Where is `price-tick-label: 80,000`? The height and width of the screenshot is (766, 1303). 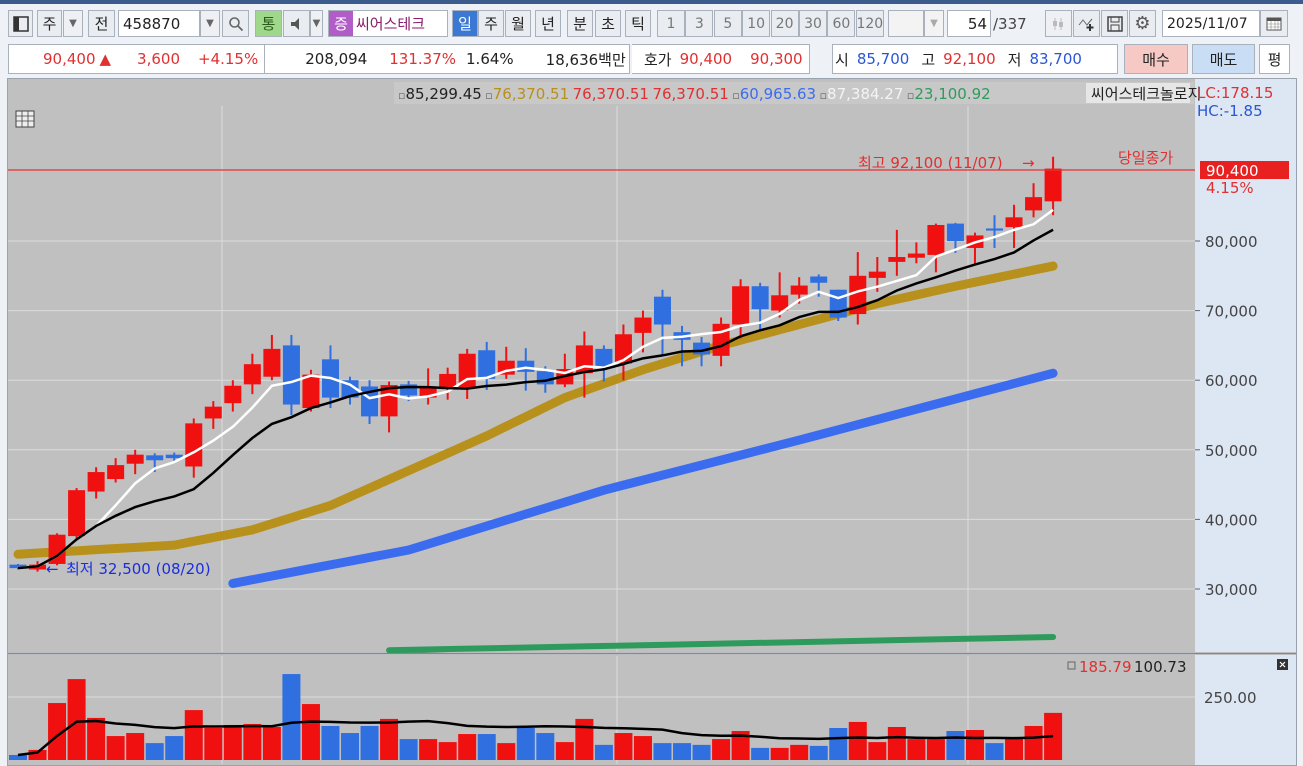 price-tick-label: 80,000 is located at coordinates (1231, 242).